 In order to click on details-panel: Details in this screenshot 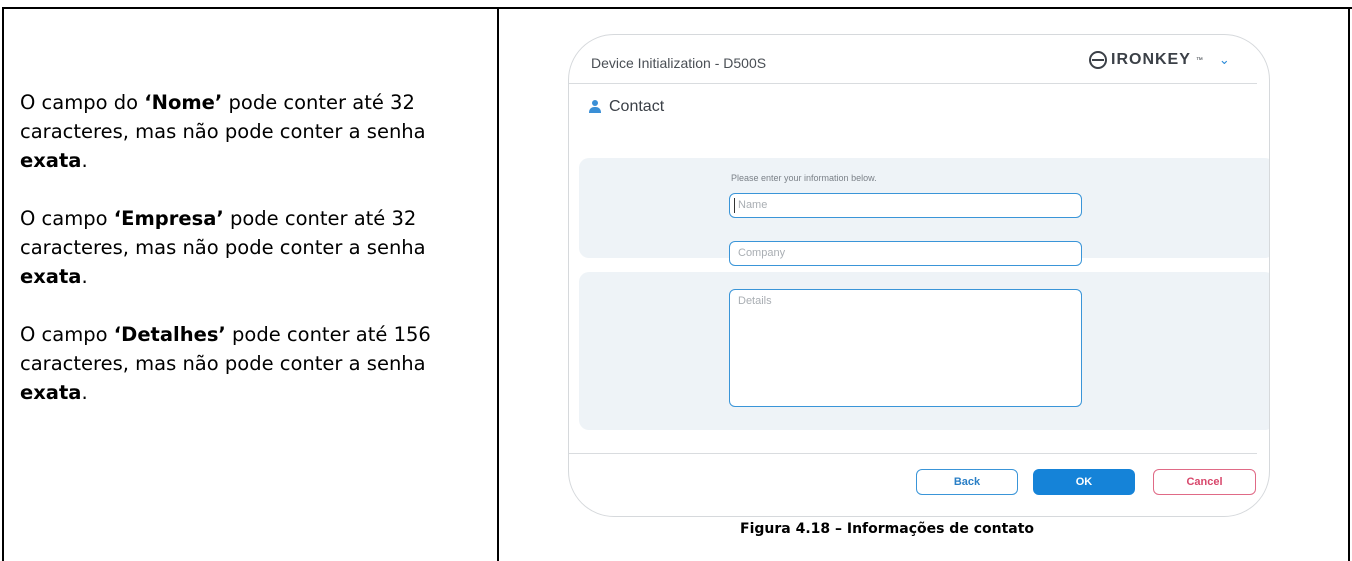, I will do `click(924, 351)`.